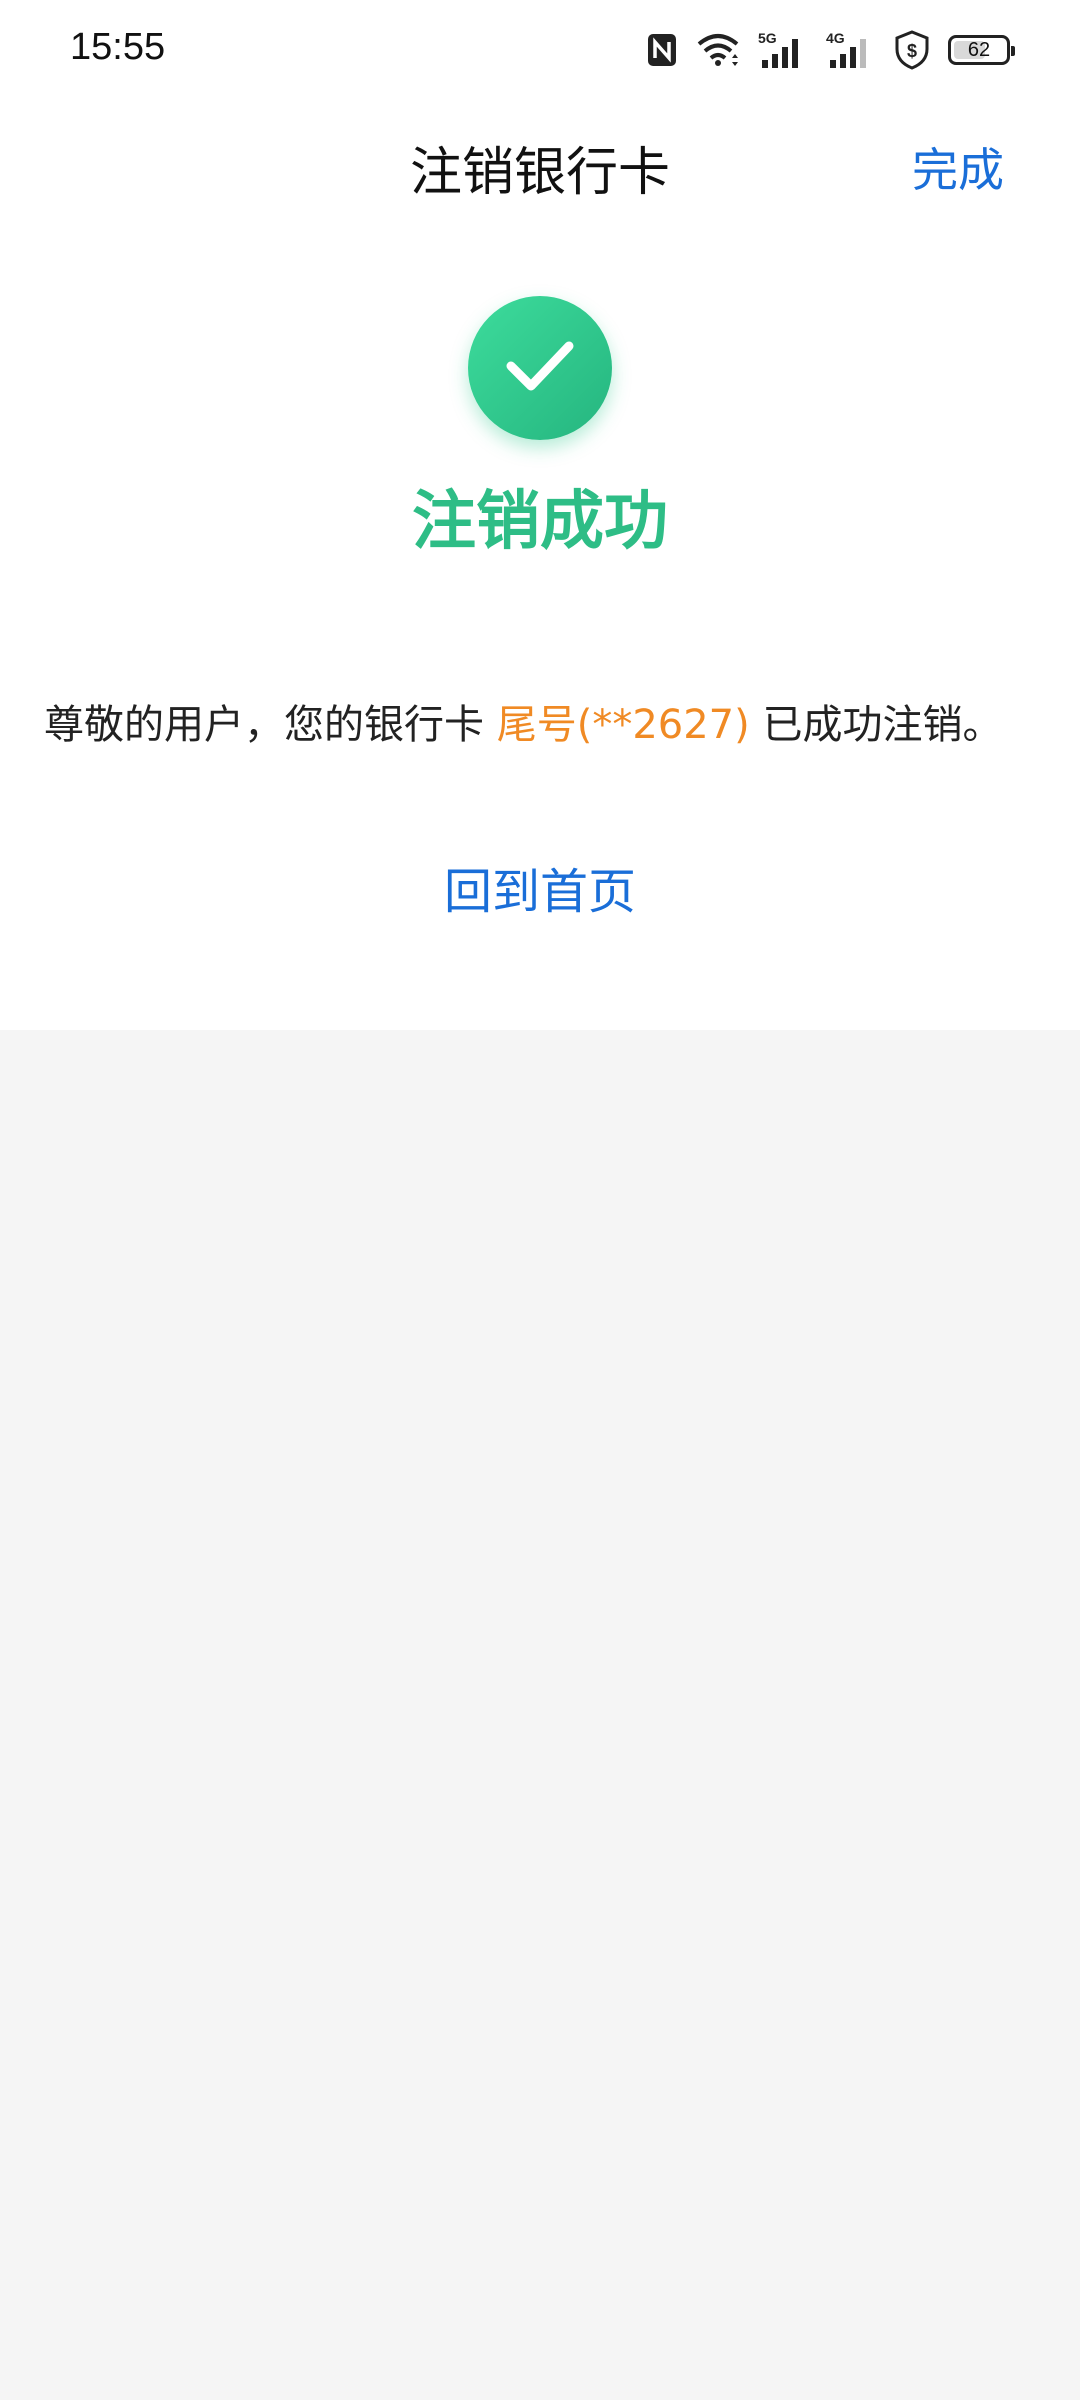  Describe the element at coordinates (876, 725) in the screenshot. I see `message-suffix: 已成功注销。` at that location.